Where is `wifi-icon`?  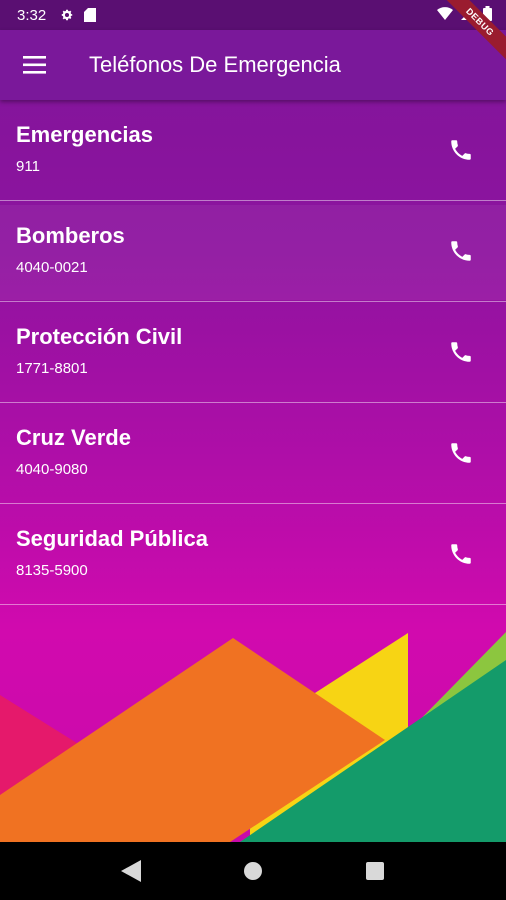 wifi-icon is located at coordinates (445, 15).